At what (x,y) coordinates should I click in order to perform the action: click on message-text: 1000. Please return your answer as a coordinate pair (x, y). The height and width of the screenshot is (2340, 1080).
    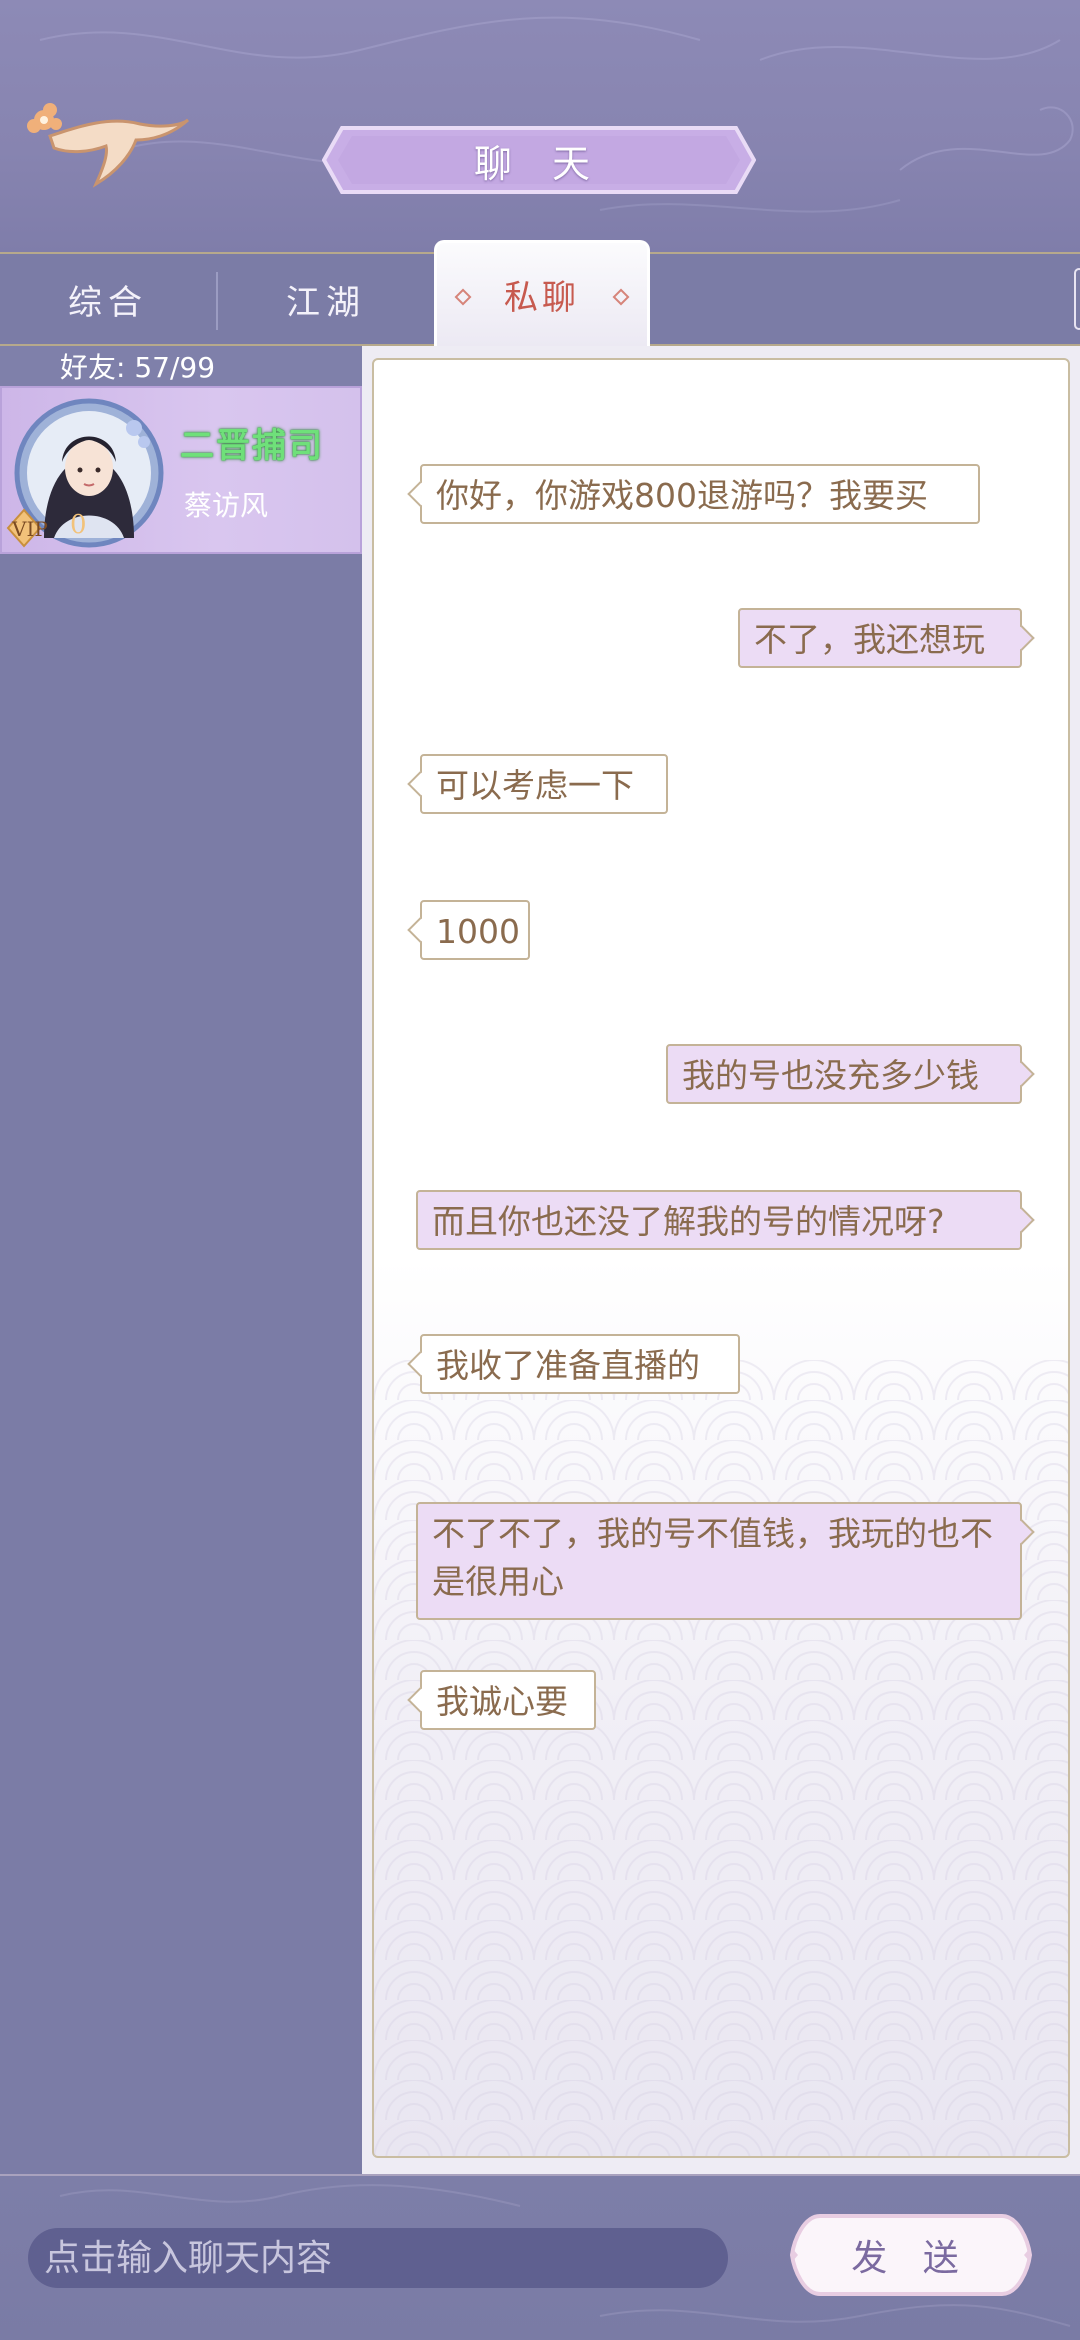
    Looking at the image, I should click on (478, 931).